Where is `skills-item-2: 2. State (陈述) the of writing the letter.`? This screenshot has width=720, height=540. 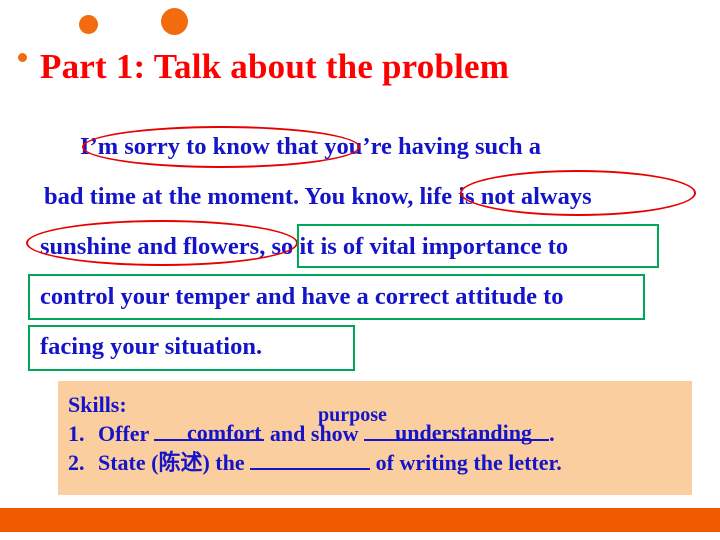 skills-item-2: 2. State (陈述) the of writing the letter. is located at coordinates (380, 462).